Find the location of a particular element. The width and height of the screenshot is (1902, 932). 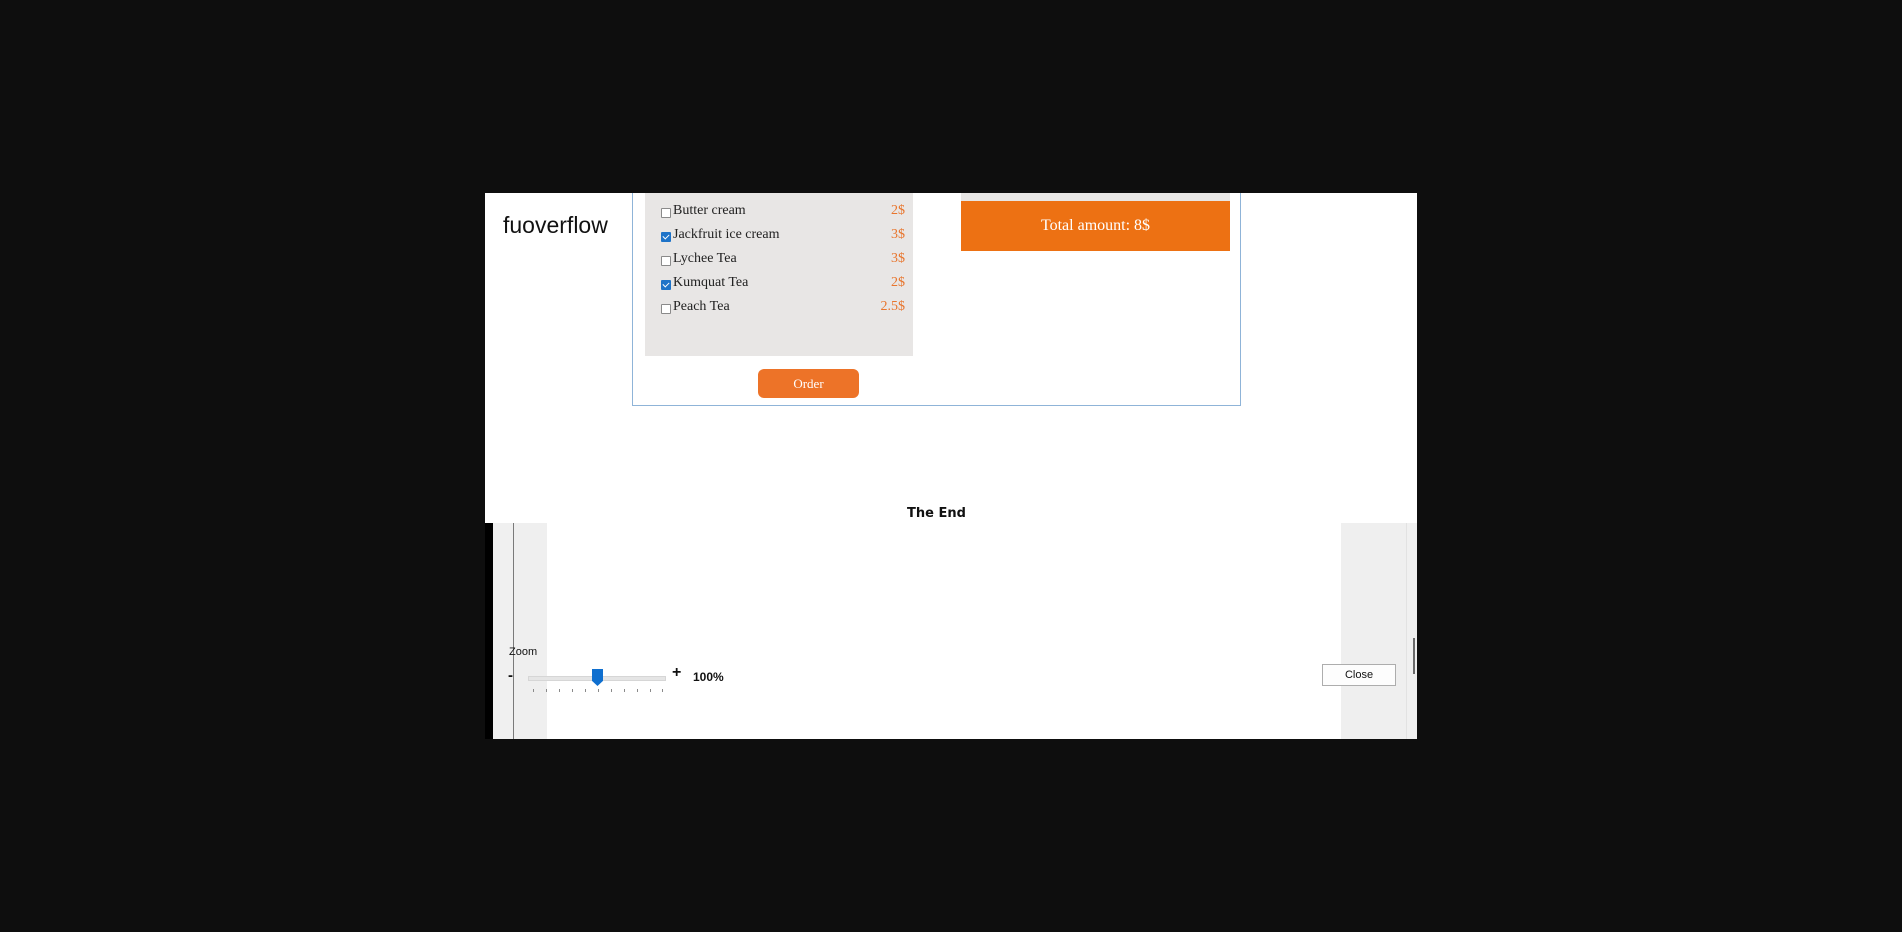

menu-item-peach-tea: Peach Tea 2.5$ is located at coordinates (783, 310).